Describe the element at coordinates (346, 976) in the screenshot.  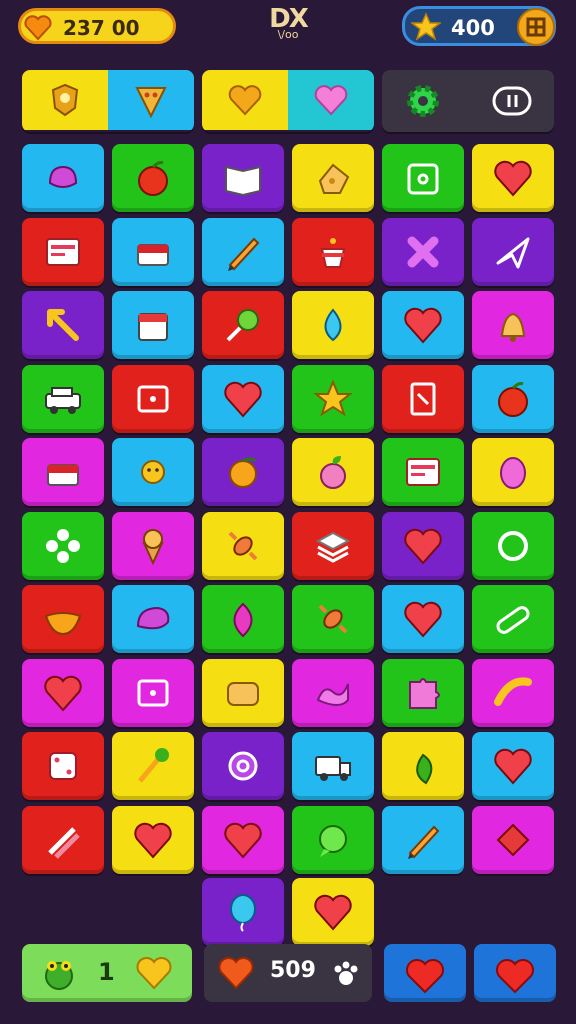
I see `paw-icon` at that location.